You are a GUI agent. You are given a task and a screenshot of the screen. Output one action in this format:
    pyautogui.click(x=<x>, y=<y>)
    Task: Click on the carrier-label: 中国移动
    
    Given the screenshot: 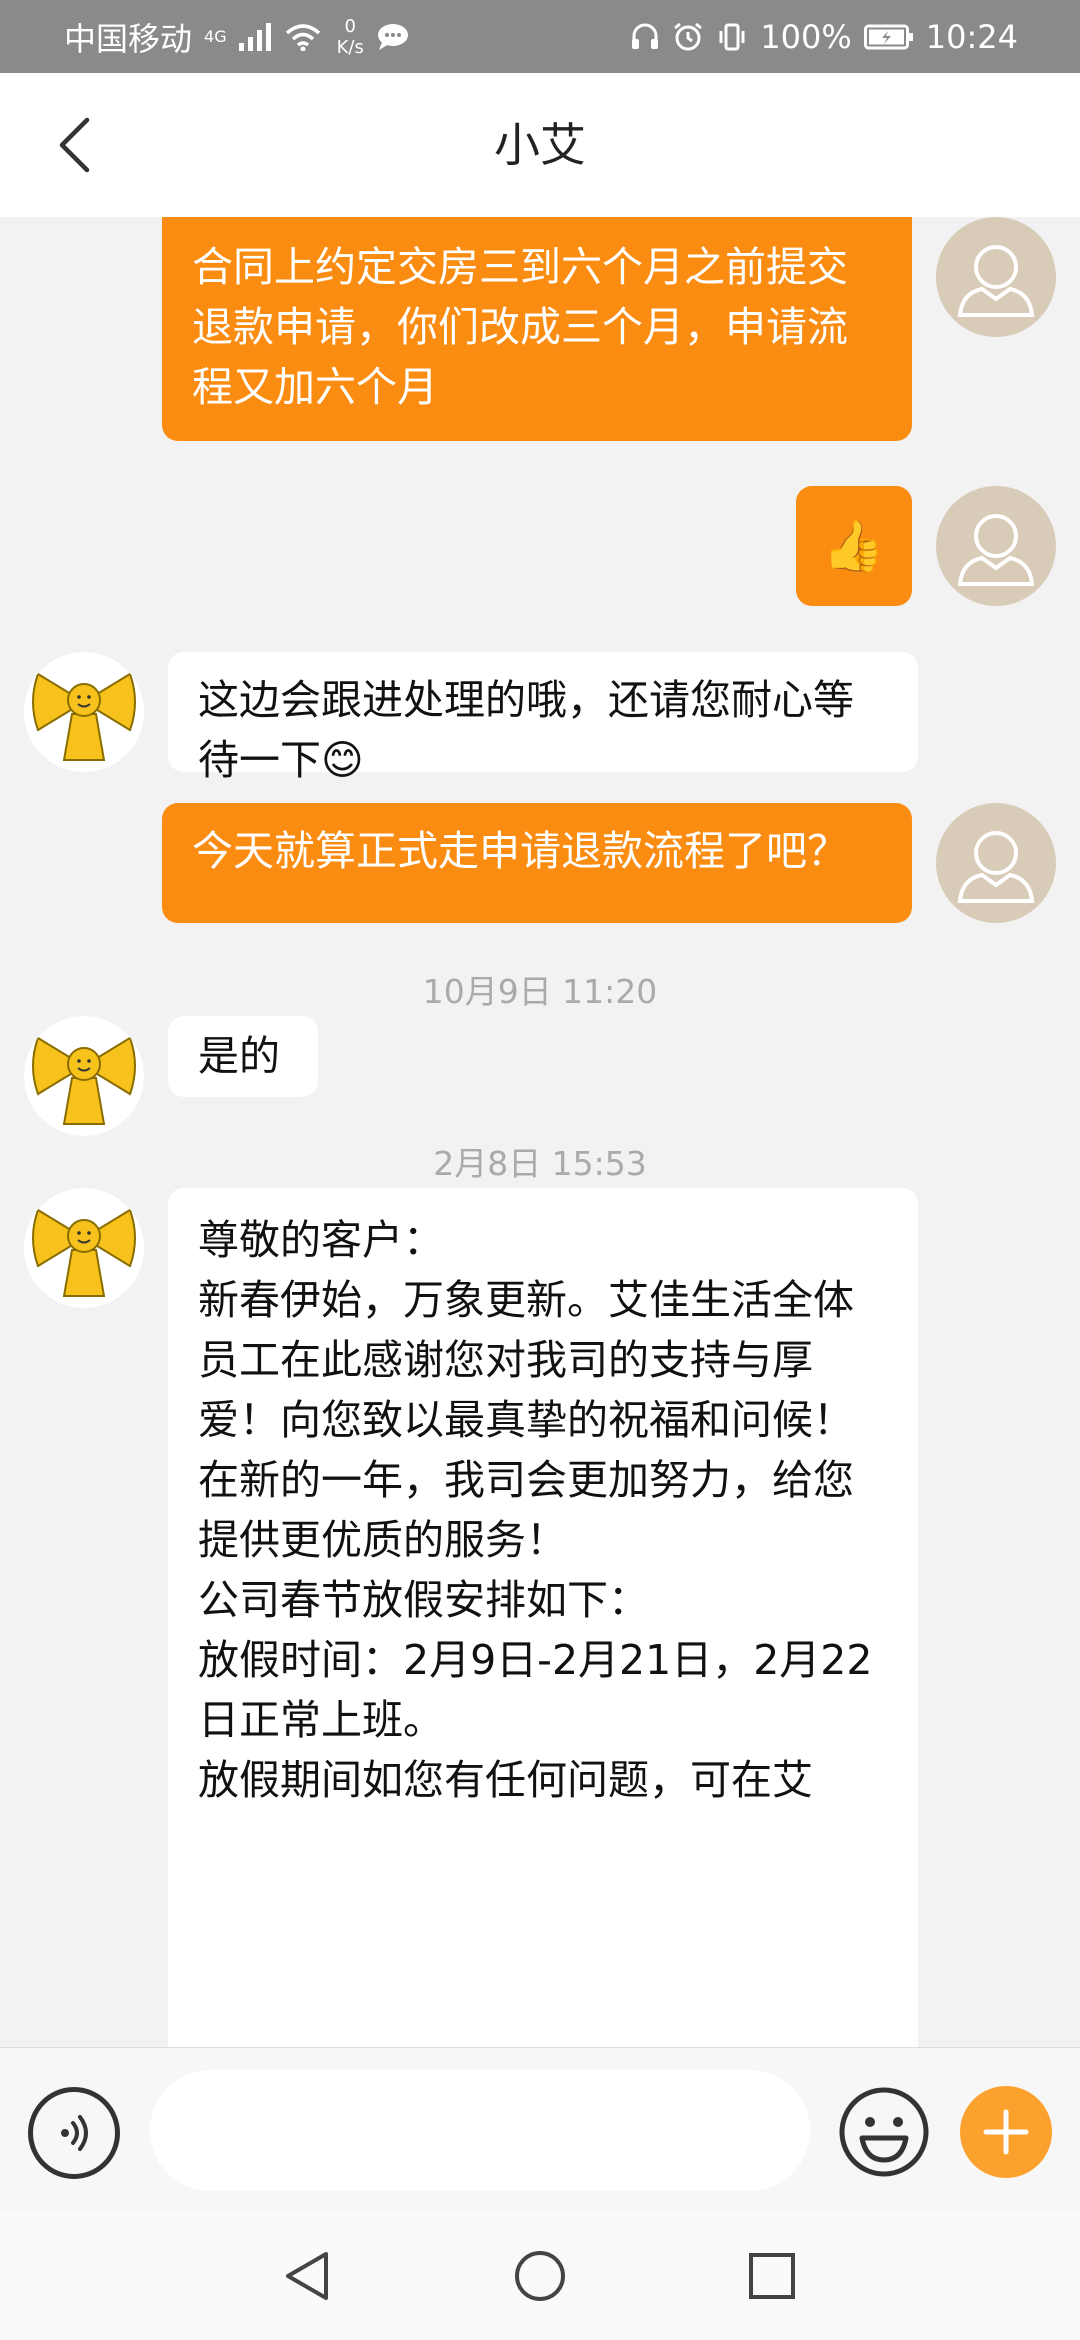 What is the action you would take?
    pyautogui.click(x=128, y=38)
    